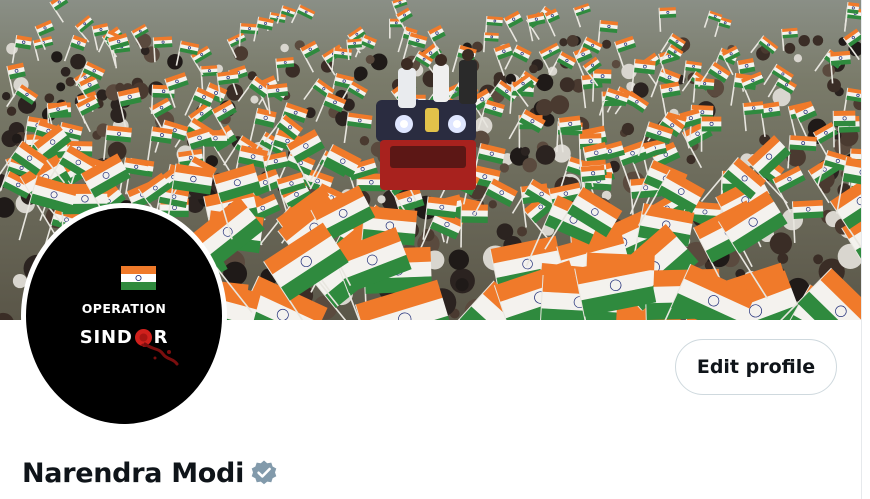 The height and width of the screenshot is (499, 870). What do you see at coordinates (264, 473) in the screenshot?
I see `verified-badge-icon` at bounding box center [264, 473].